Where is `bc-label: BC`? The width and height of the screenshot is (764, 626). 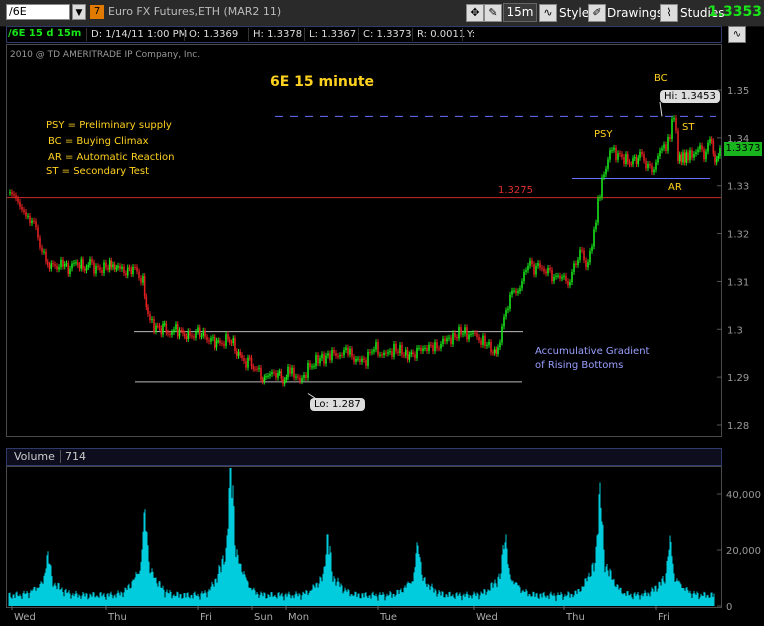 bc-label: BC is located at coordinates (661, 78).